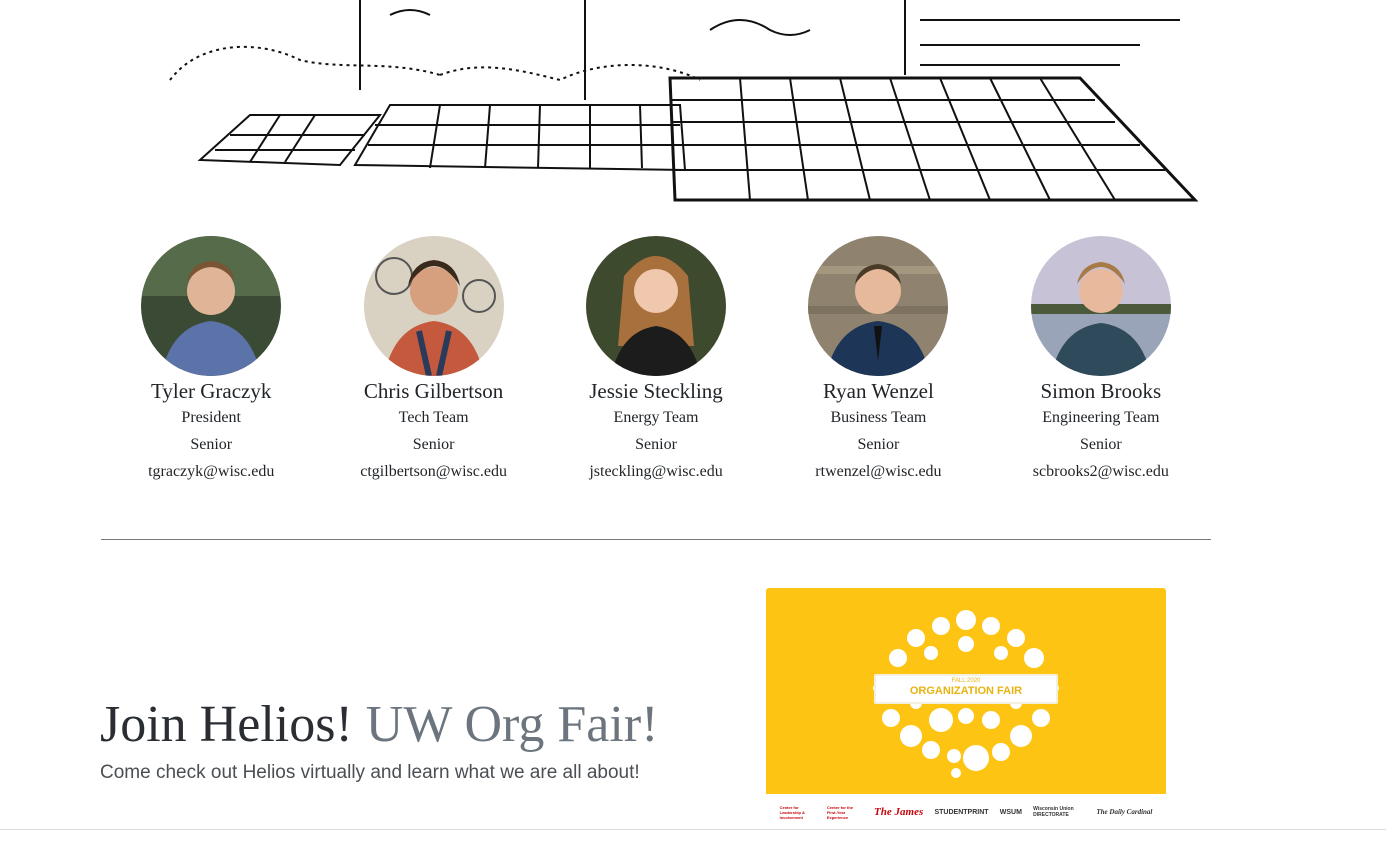  What do you see at coordinates (211, 417) in the screenshot?
I see `member-role: President` at bounding box center [211, 417].